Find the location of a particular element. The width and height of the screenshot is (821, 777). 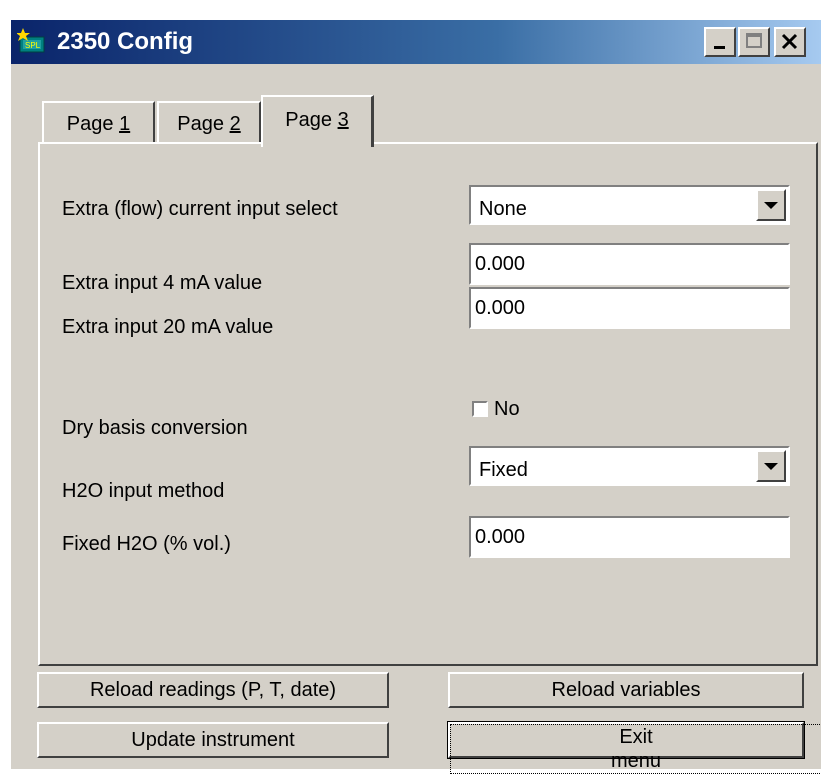

instrument-app-icon: SPL is located at coordinates (31, 41).